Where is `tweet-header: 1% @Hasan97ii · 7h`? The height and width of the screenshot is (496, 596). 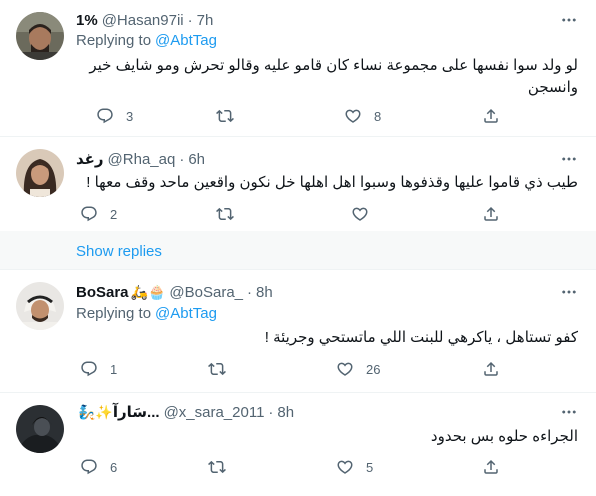 tweet-header: 1% @Hasan97ii · 7h is located at coordinates (144, 20).